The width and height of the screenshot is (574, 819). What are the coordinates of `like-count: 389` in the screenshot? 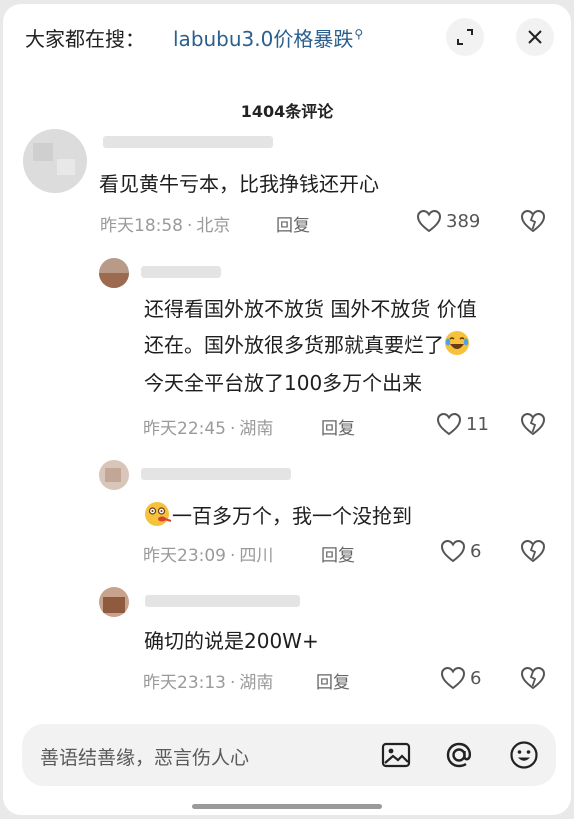 It's located at (463, 221).